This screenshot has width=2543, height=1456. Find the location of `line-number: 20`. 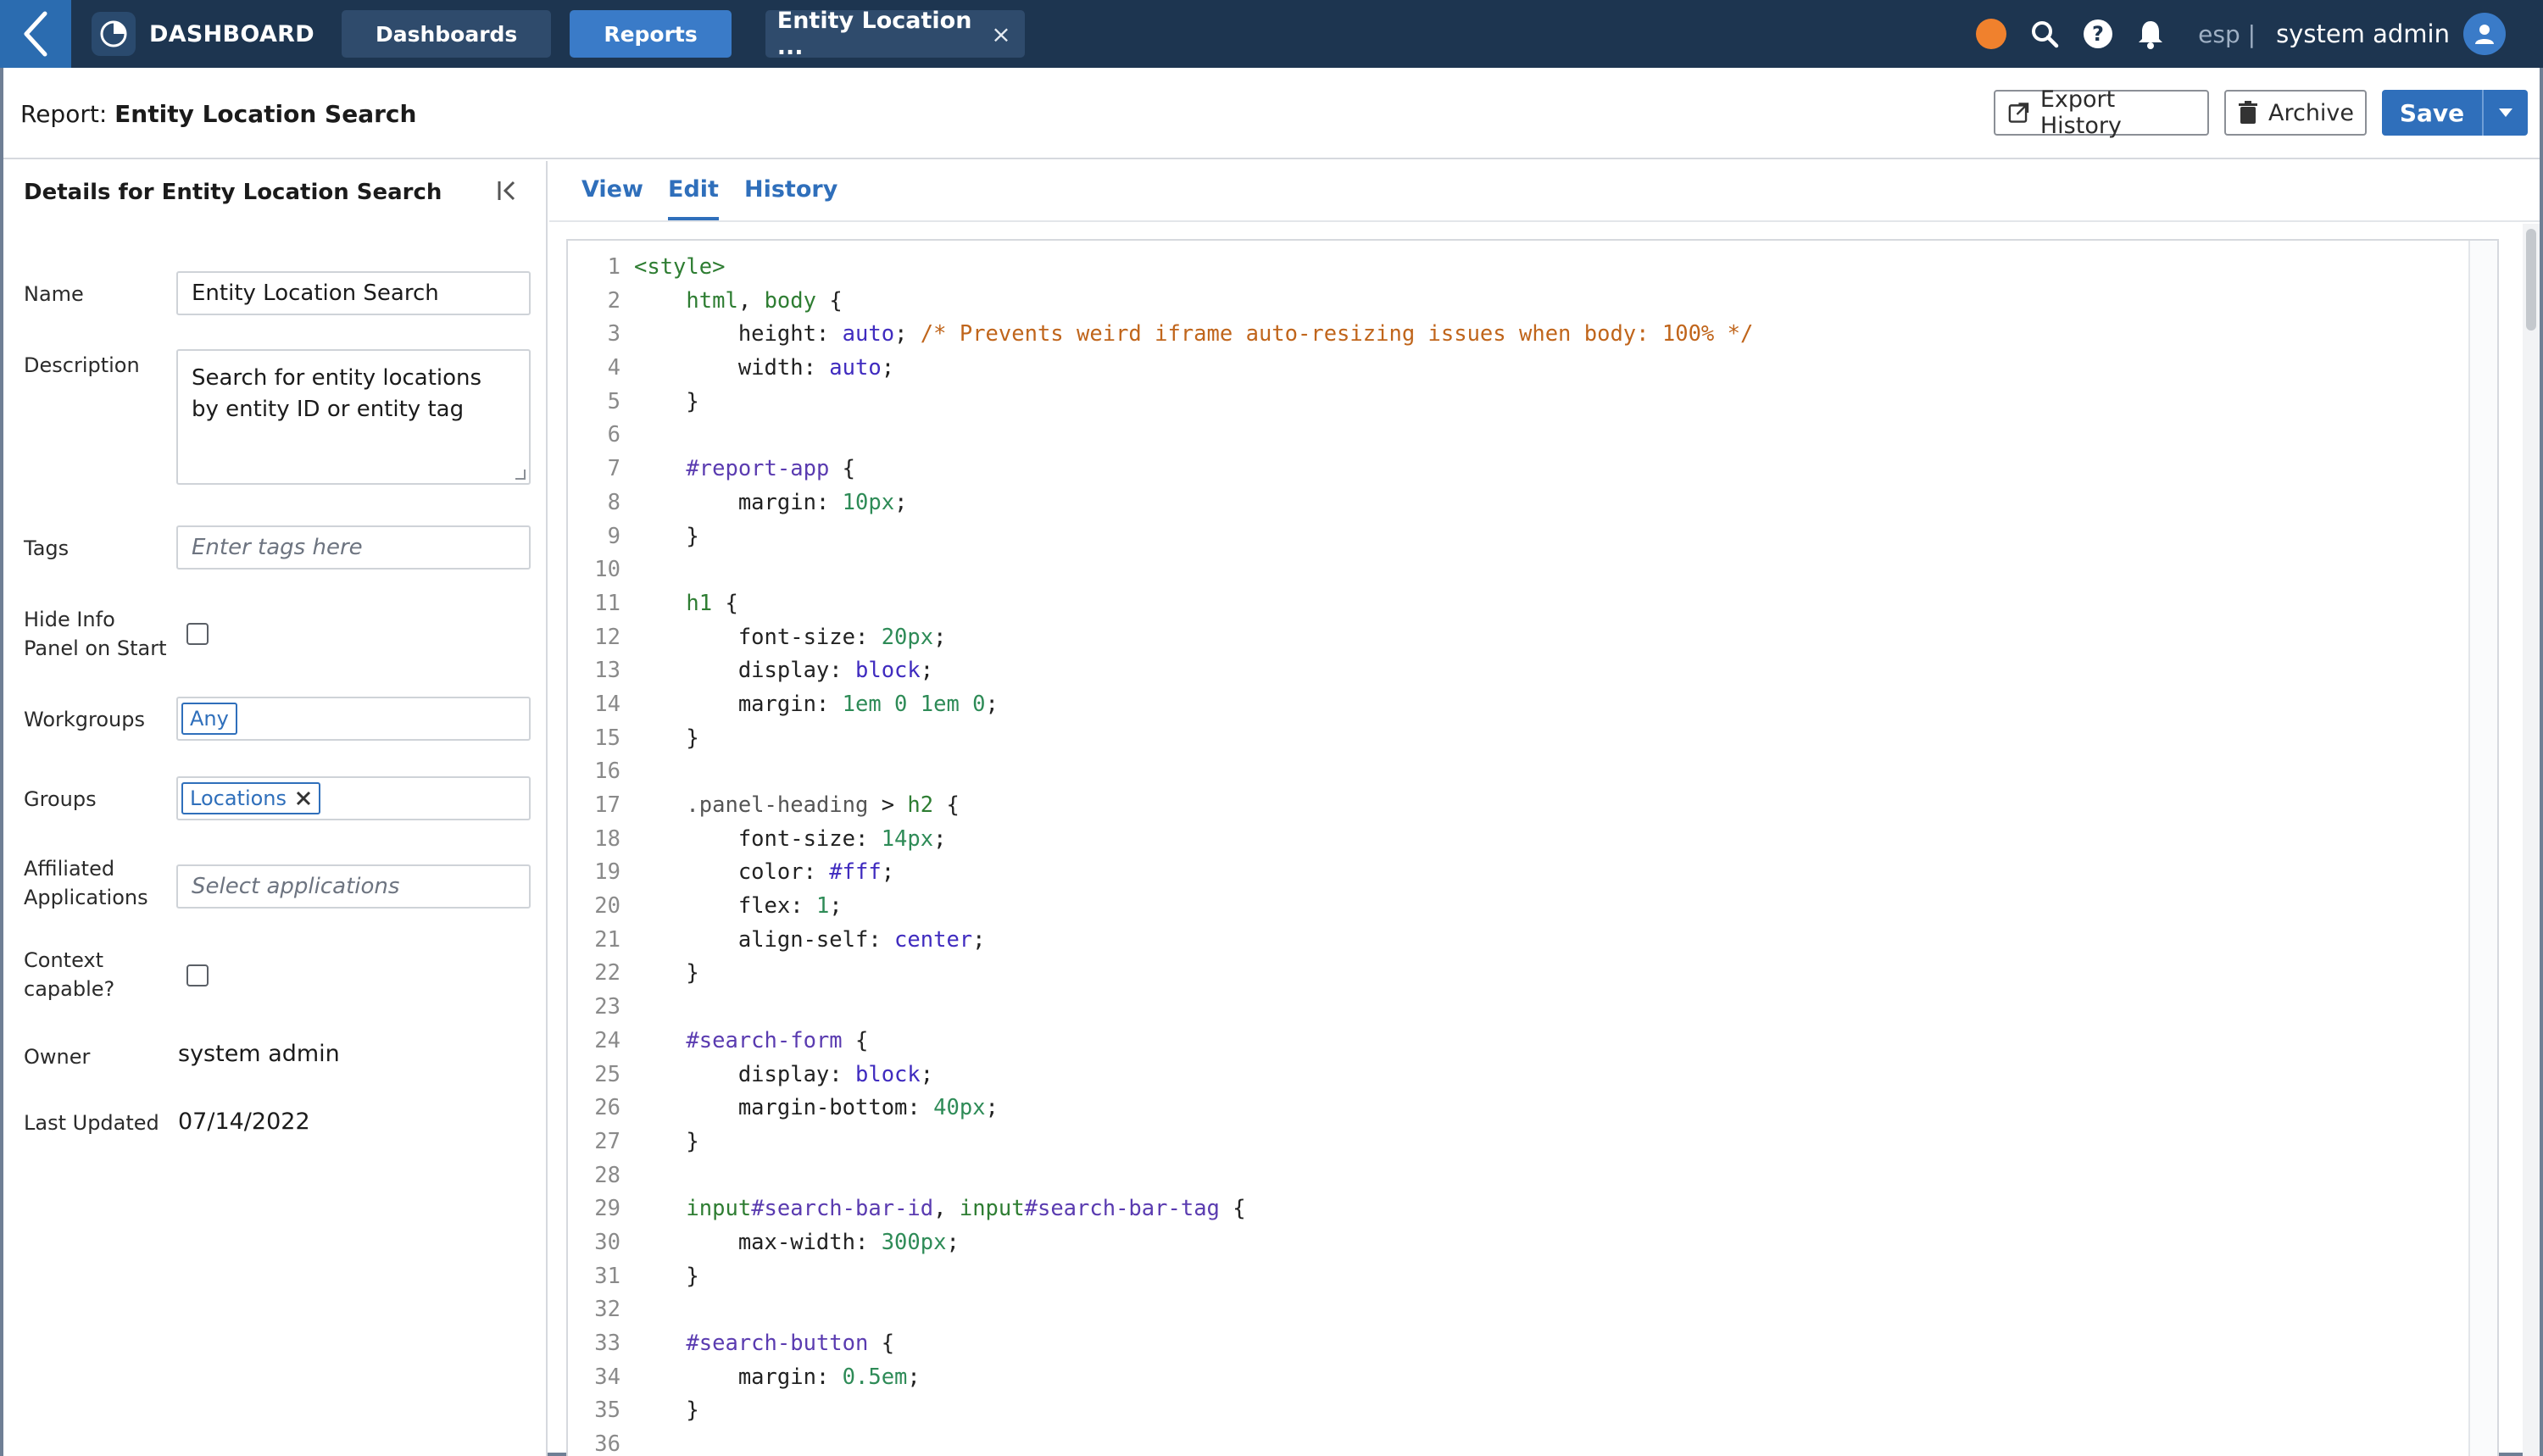

line-number: 20 is located at coordinates (607, 907).